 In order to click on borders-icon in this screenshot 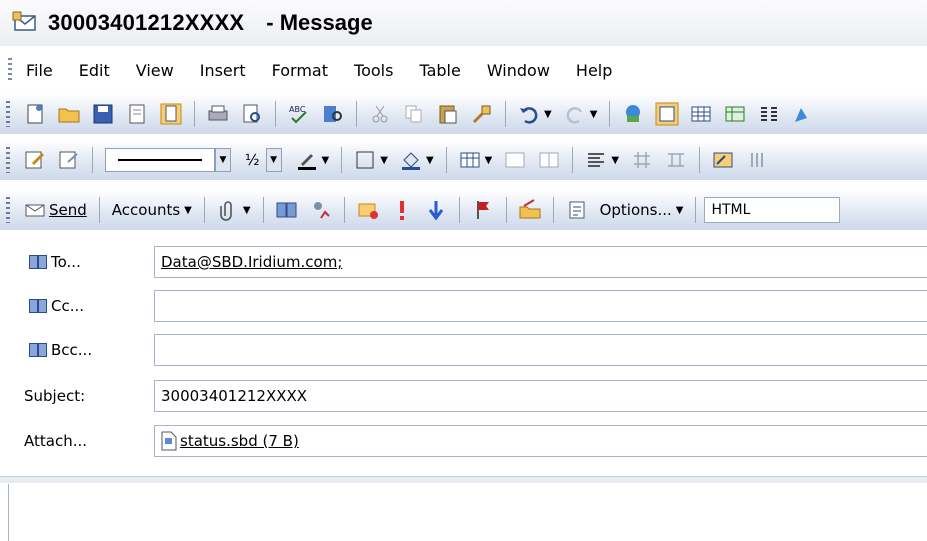, I will do `click(365, 160)`.